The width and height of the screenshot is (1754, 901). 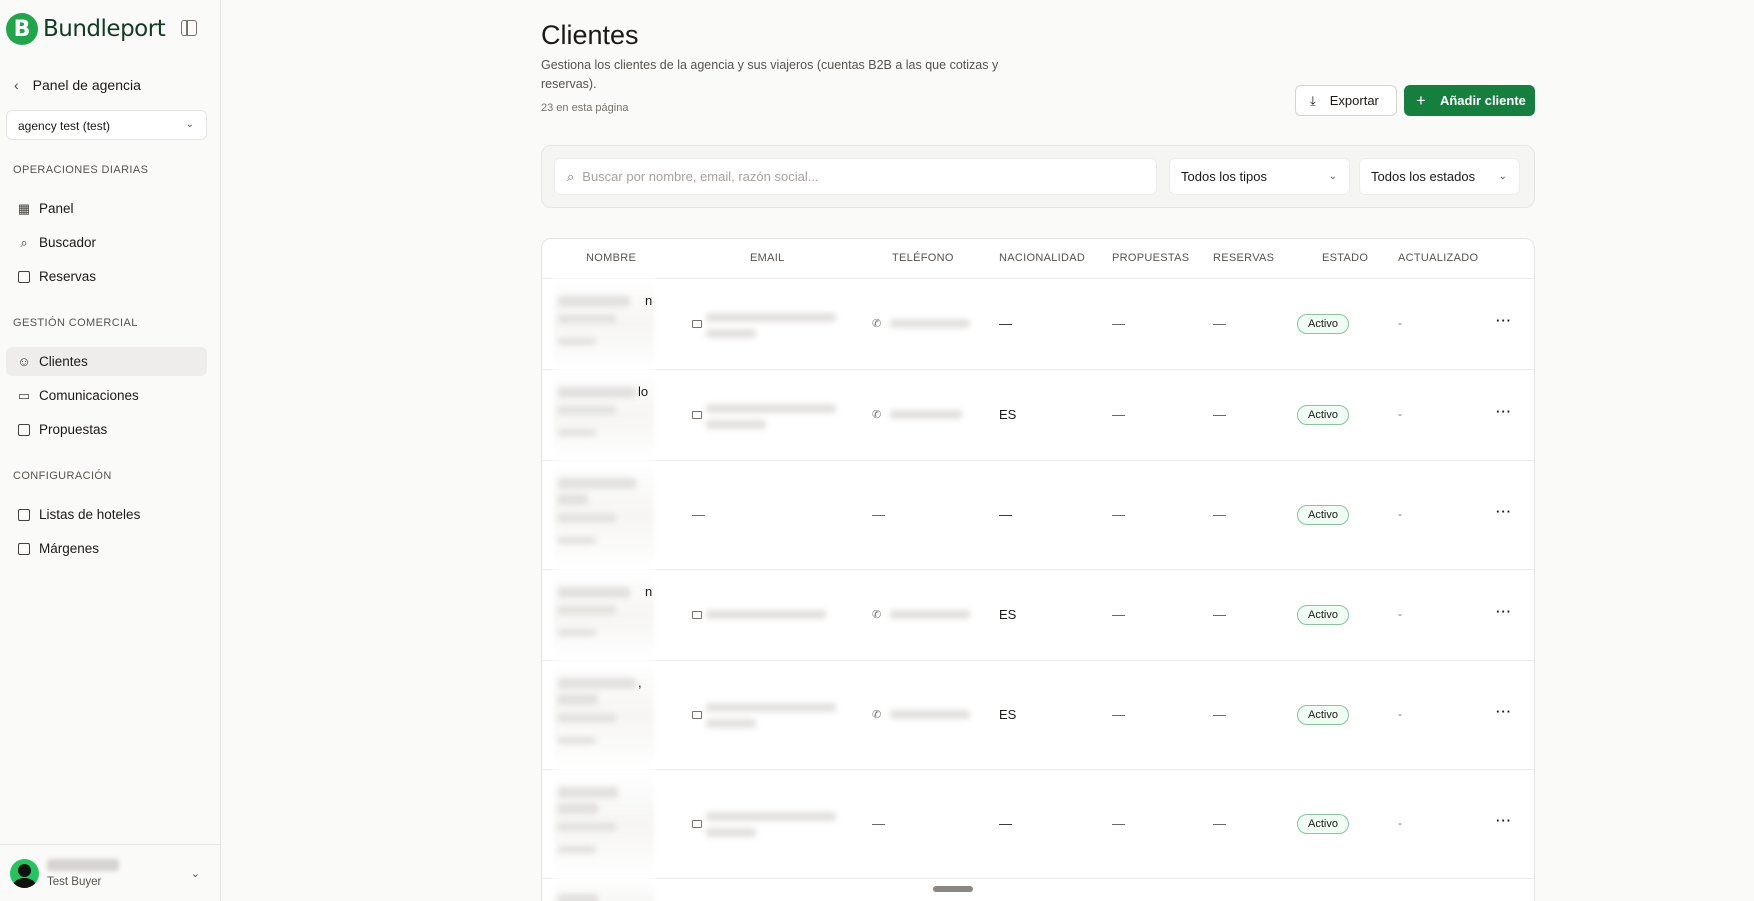 What do you see at coordinates (1038, 615) in the screenshot?
I see `table-row: n ✆ ES — — Activo - ···` at bounding box center [1038, 615].